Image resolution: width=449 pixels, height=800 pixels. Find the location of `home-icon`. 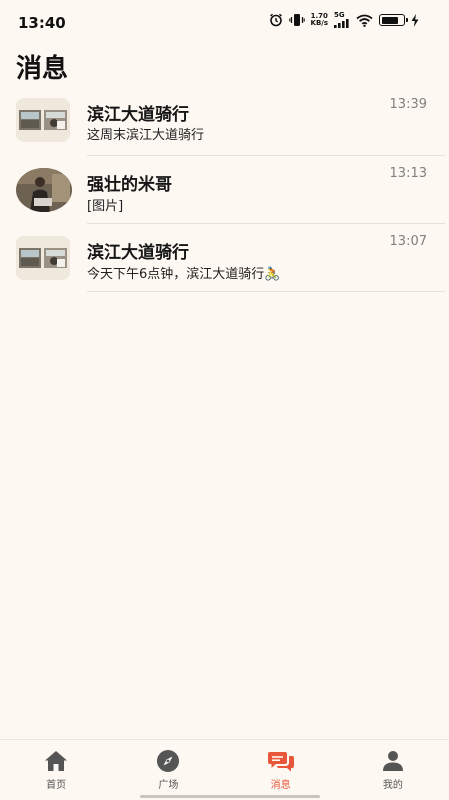

home-icon is located at coordinates (56, 761).